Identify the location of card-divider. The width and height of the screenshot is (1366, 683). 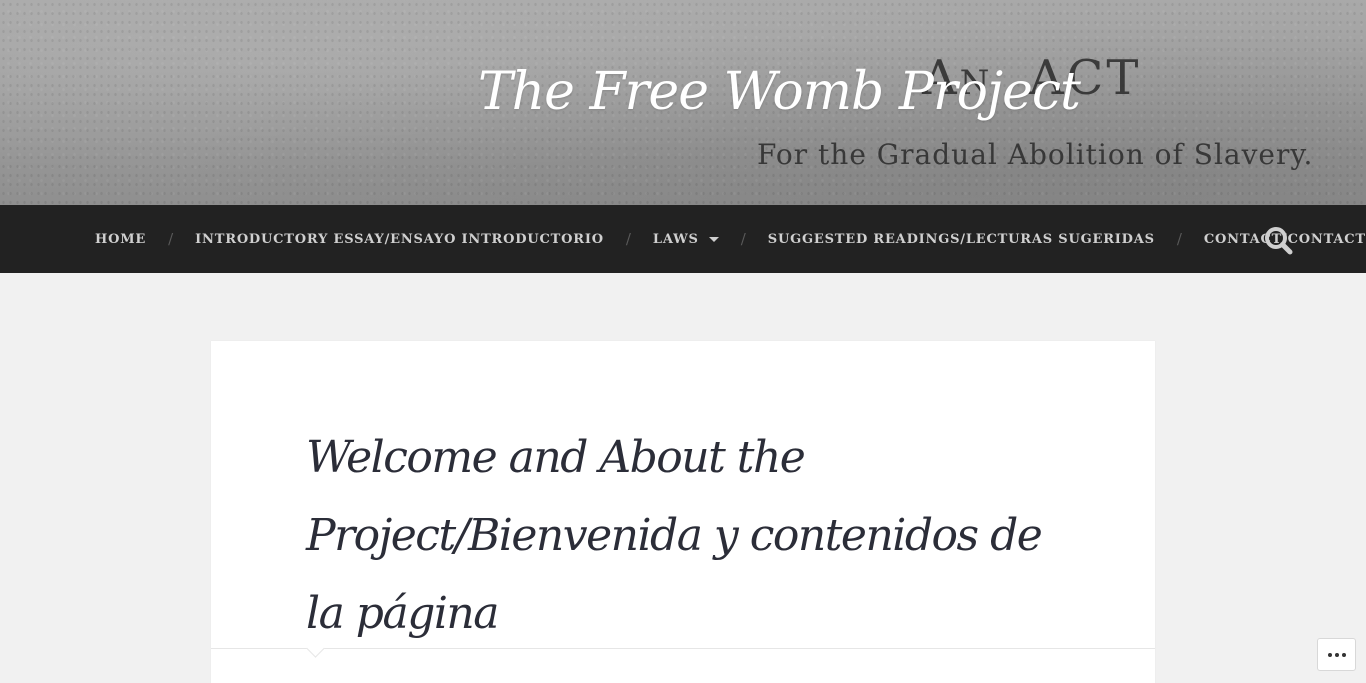
(683, 648).